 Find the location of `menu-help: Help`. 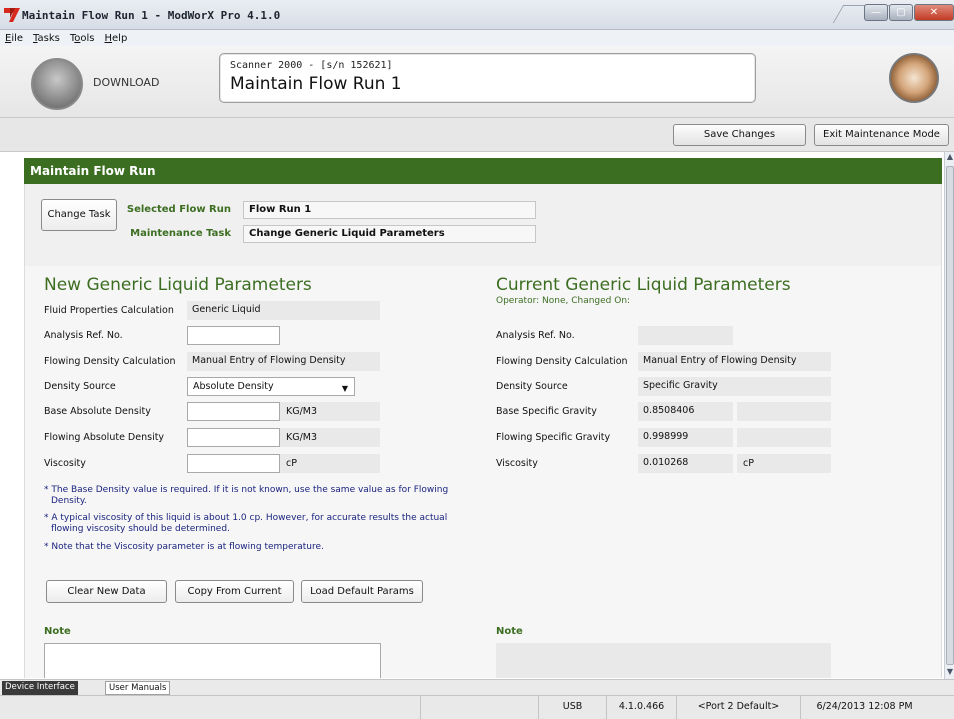

menu-help: Help is located at coordinates (116, 38).